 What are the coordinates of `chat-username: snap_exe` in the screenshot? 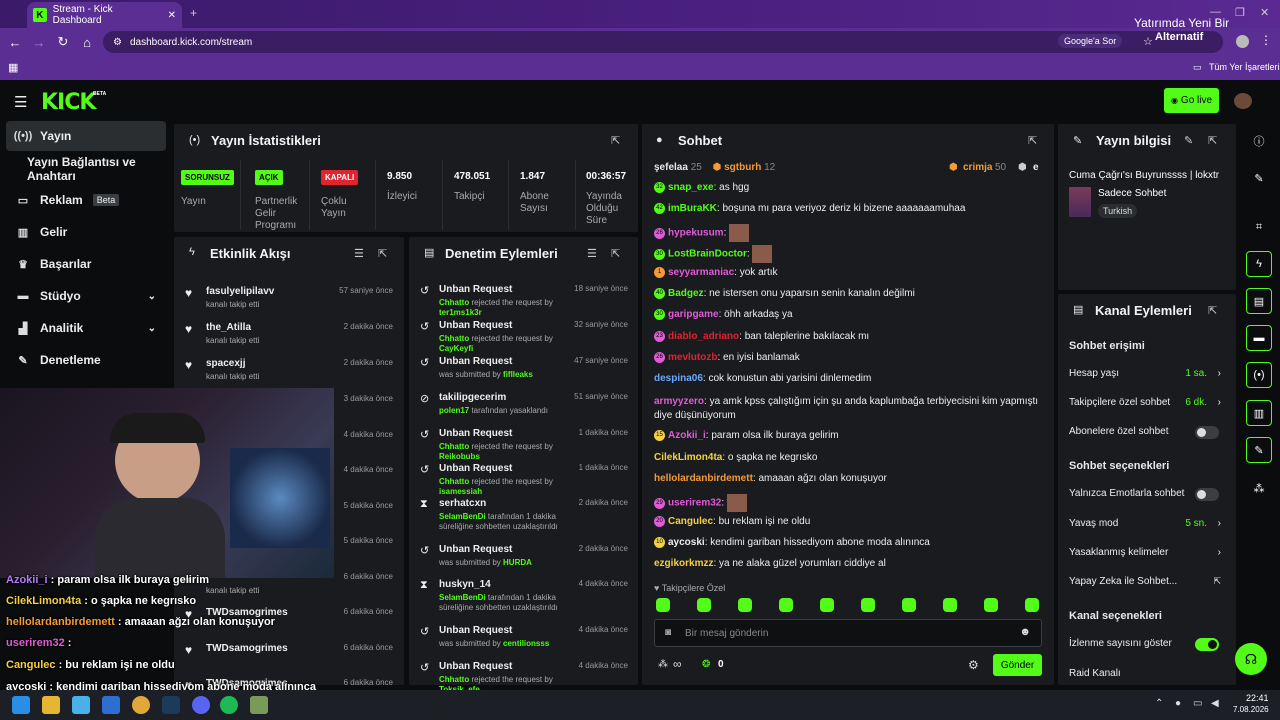 It's located at (691, 187).